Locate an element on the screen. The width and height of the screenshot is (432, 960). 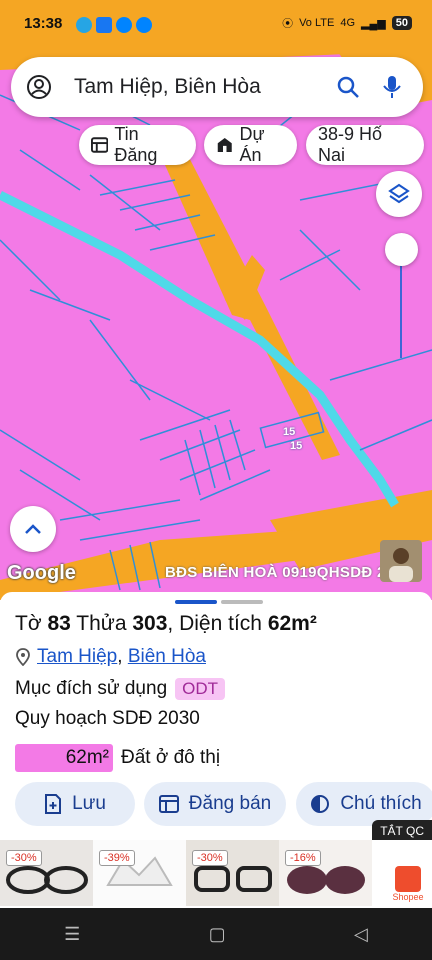
purpose-code-badge: ODT is located at coordinates (200, 689).